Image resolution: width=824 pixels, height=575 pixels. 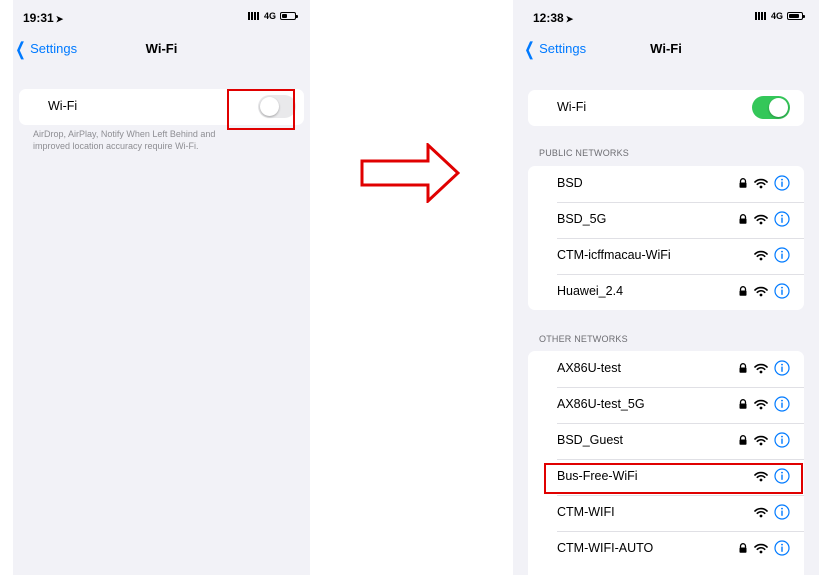 What do you see at coordinates (548, 18) in the screenshot?
I see `status-time-text: 12:38` at bounding box center [548, 18].